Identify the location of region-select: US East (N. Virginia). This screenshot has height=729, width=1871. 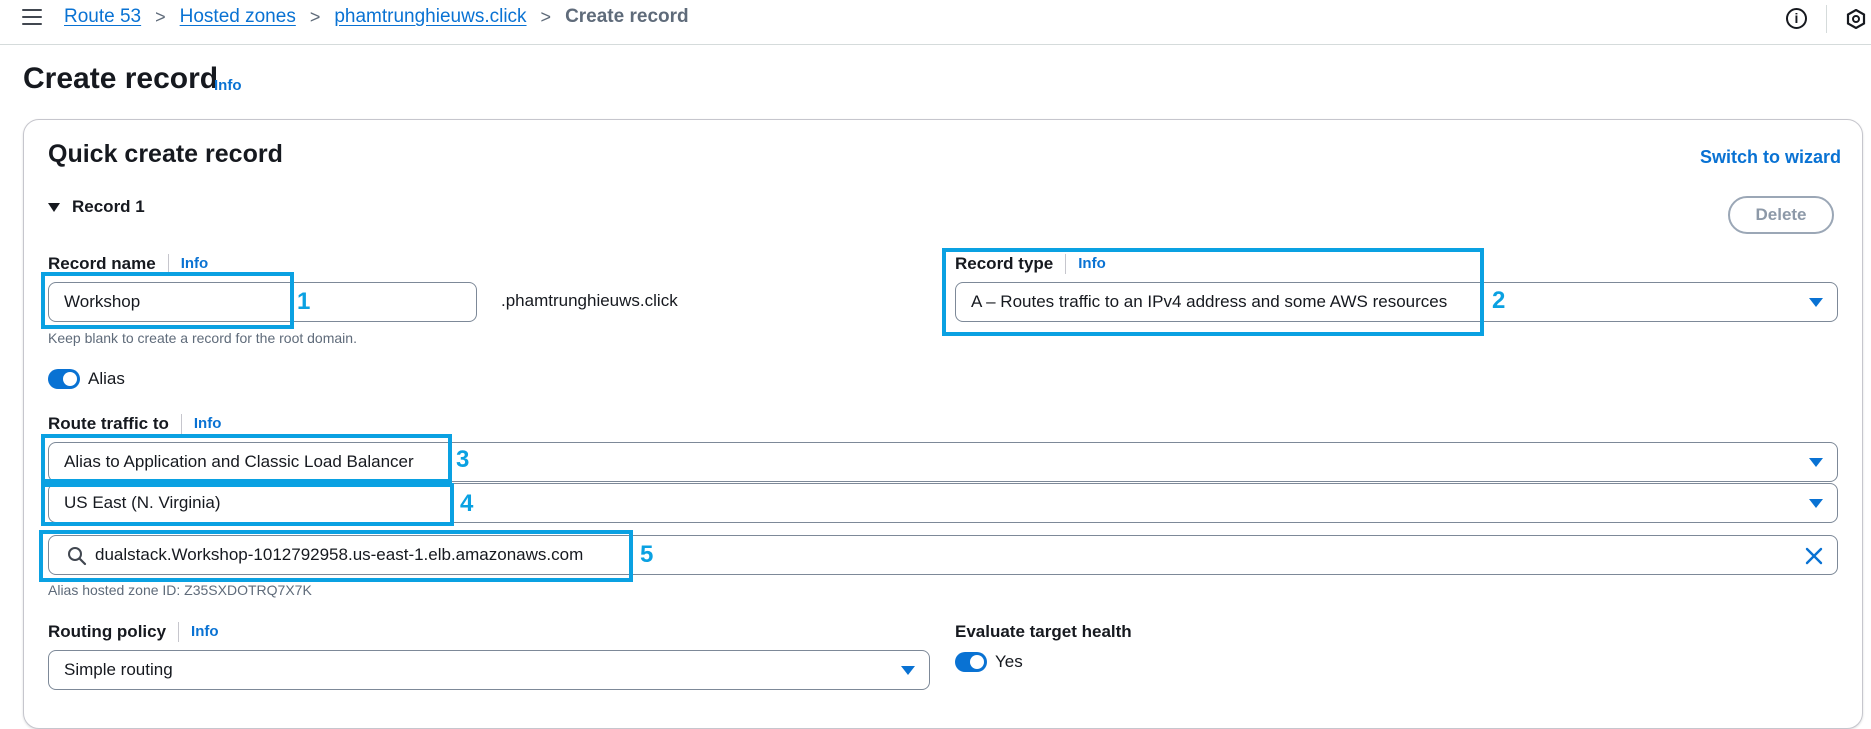
(943, 503).